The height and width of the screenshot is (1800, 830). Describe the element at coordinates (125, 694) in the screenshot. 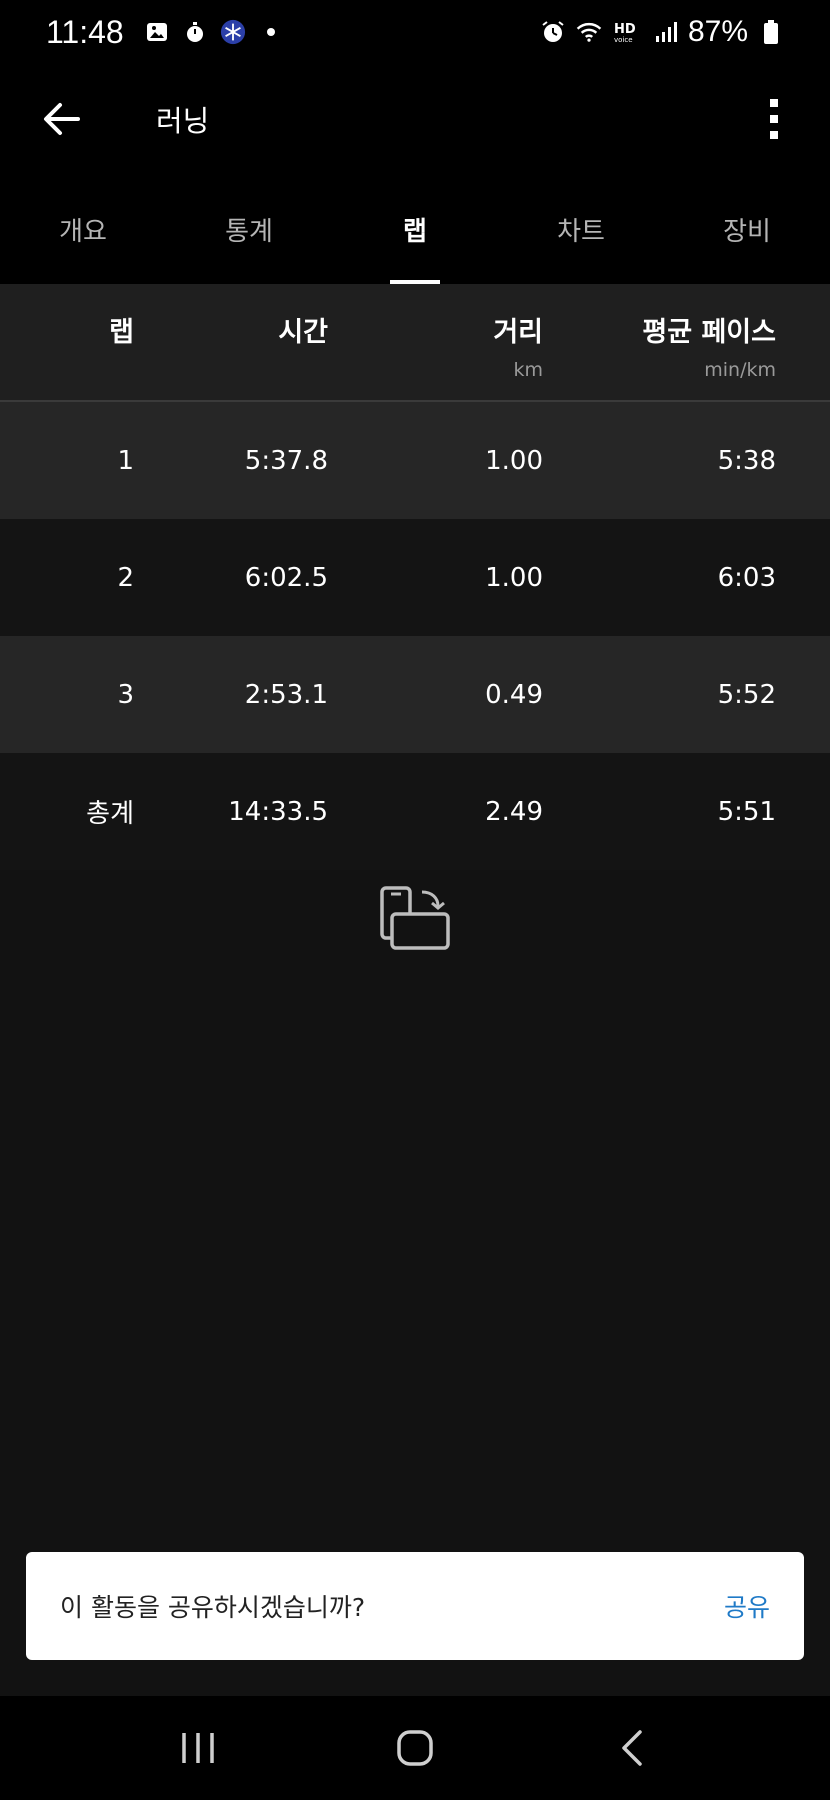

I see `cell-lap: 3` at that location.